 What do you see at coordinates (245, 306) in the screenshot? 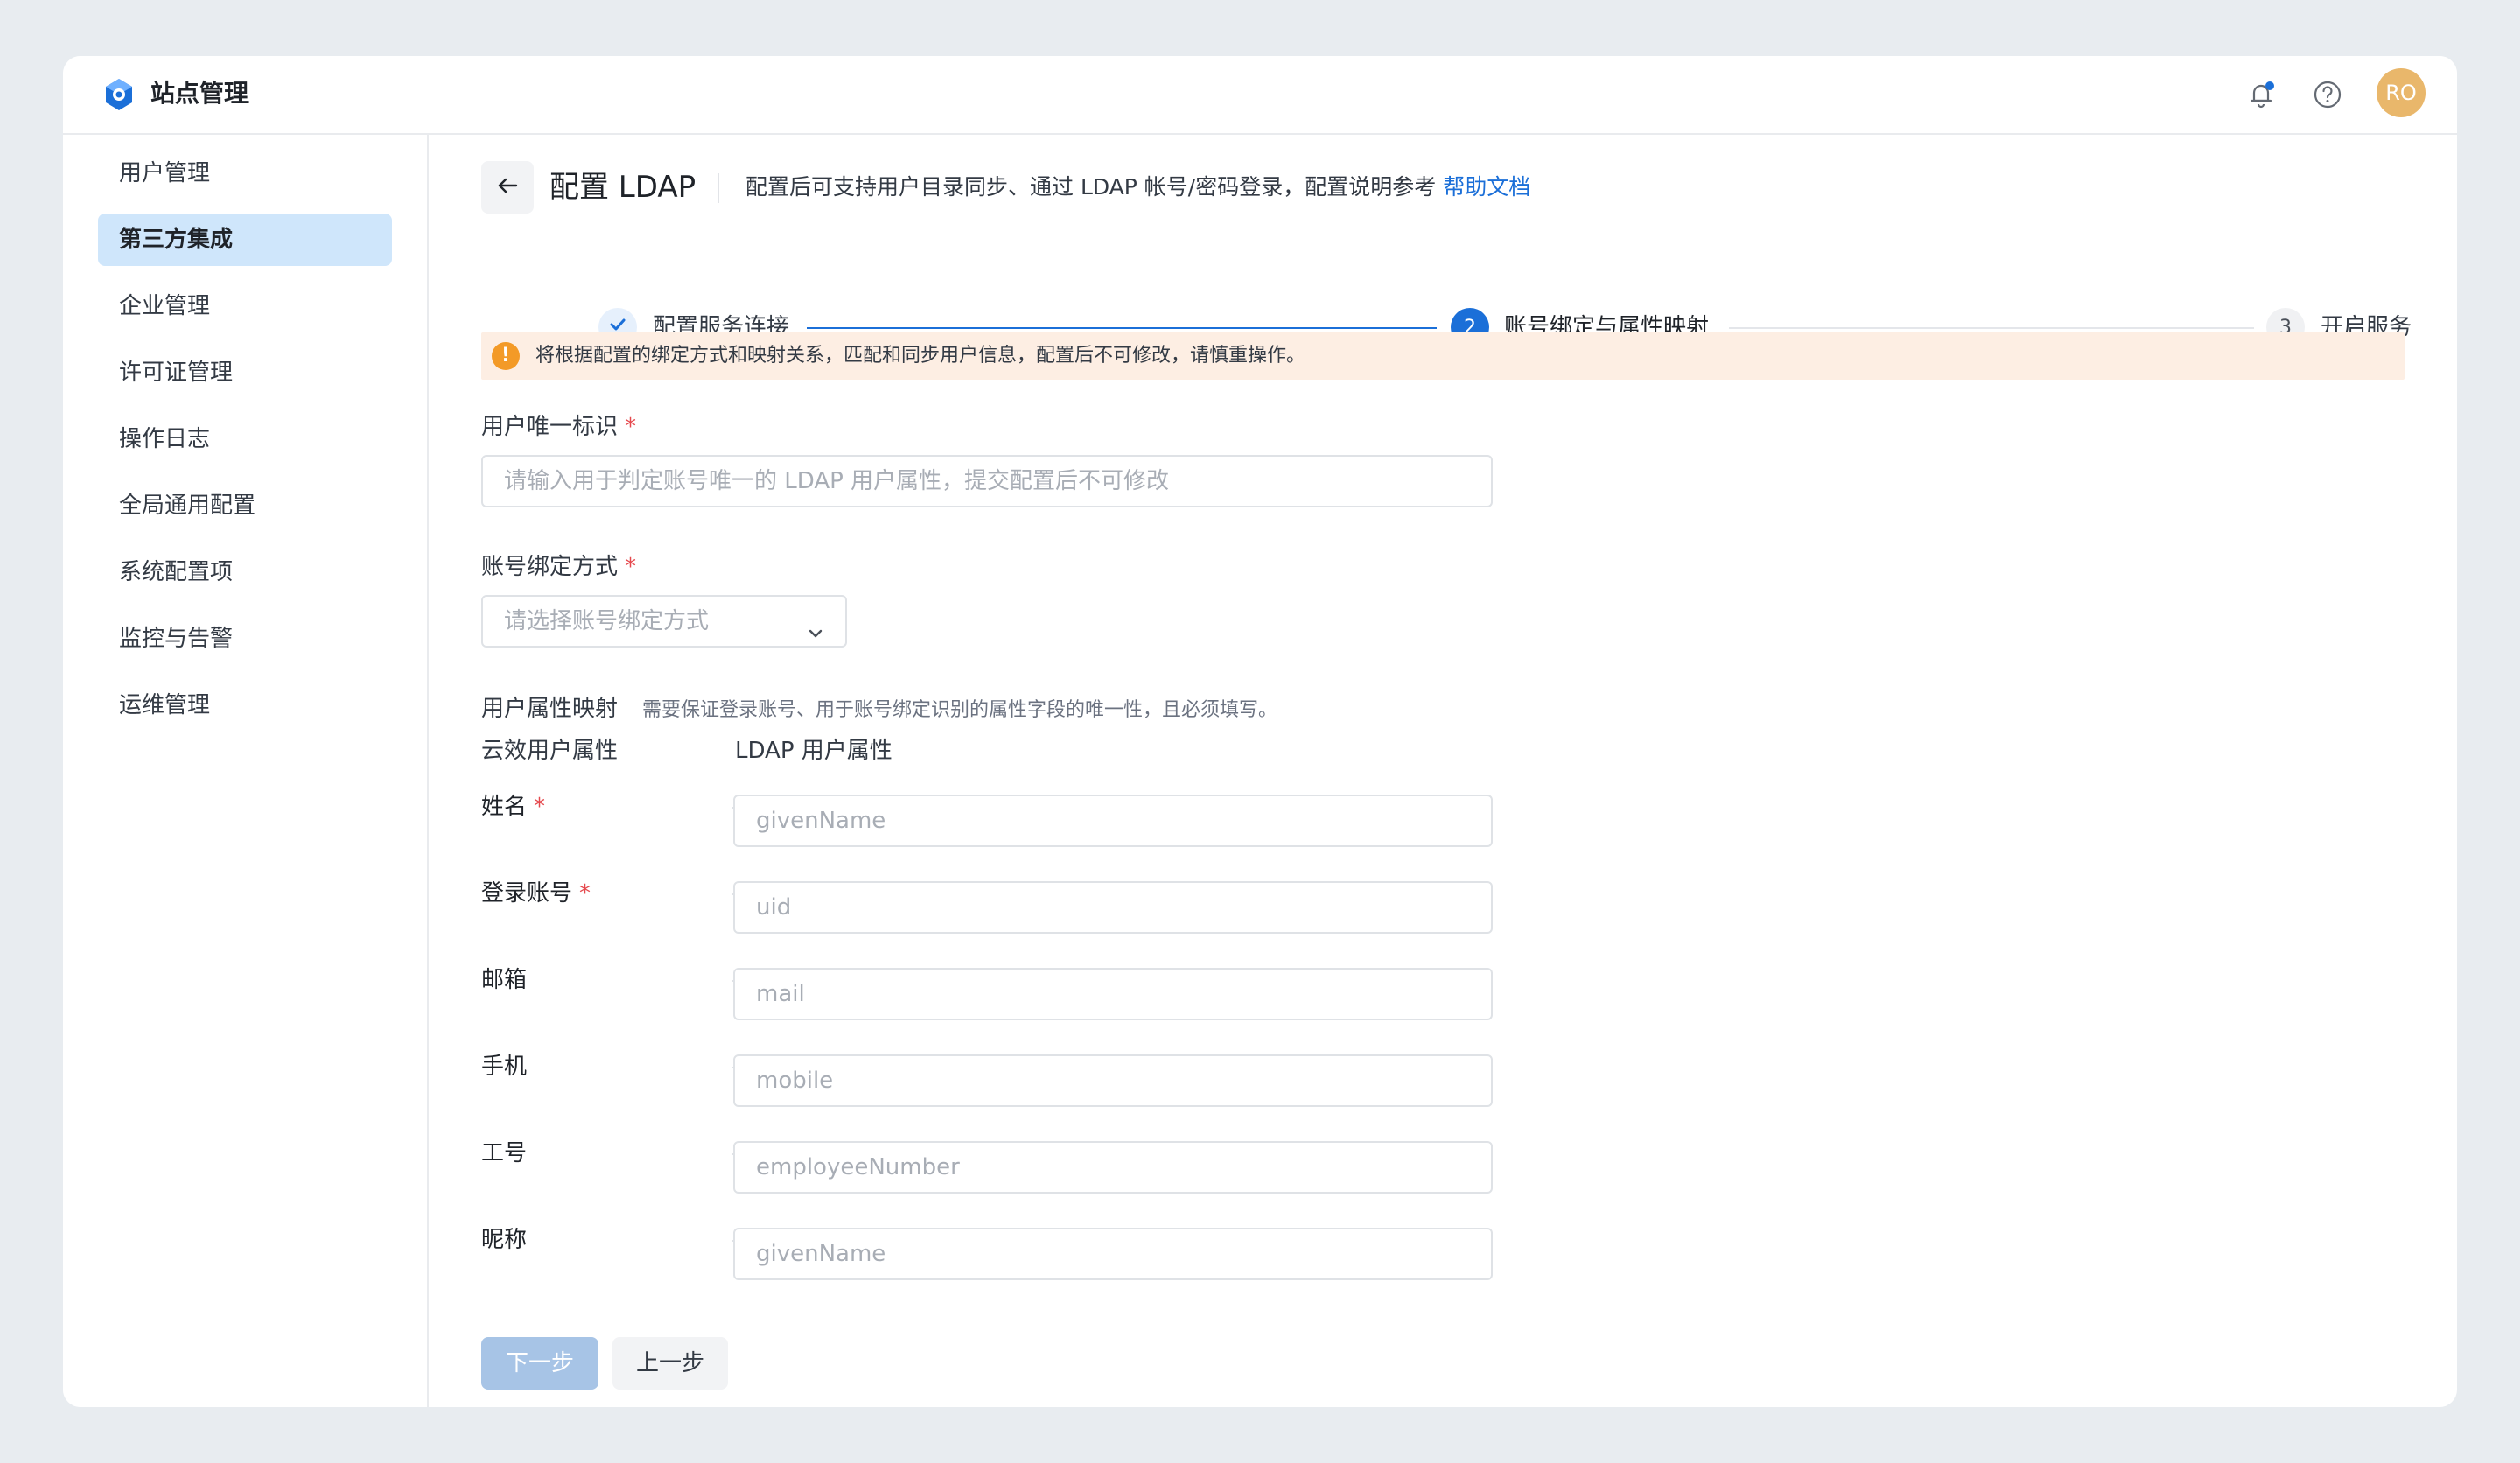
I see `sidebar-item-enterprise-management: 企业管理` at bounding box center [245, 306].